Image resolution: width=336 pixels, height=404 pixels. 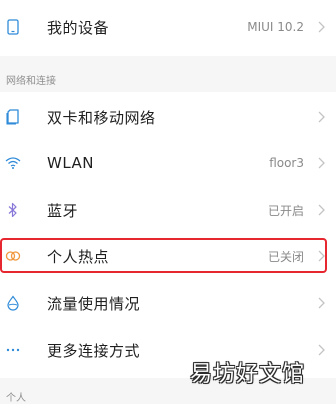 I want to click on settings-item-value: floor3, so click(x=286, y=163).